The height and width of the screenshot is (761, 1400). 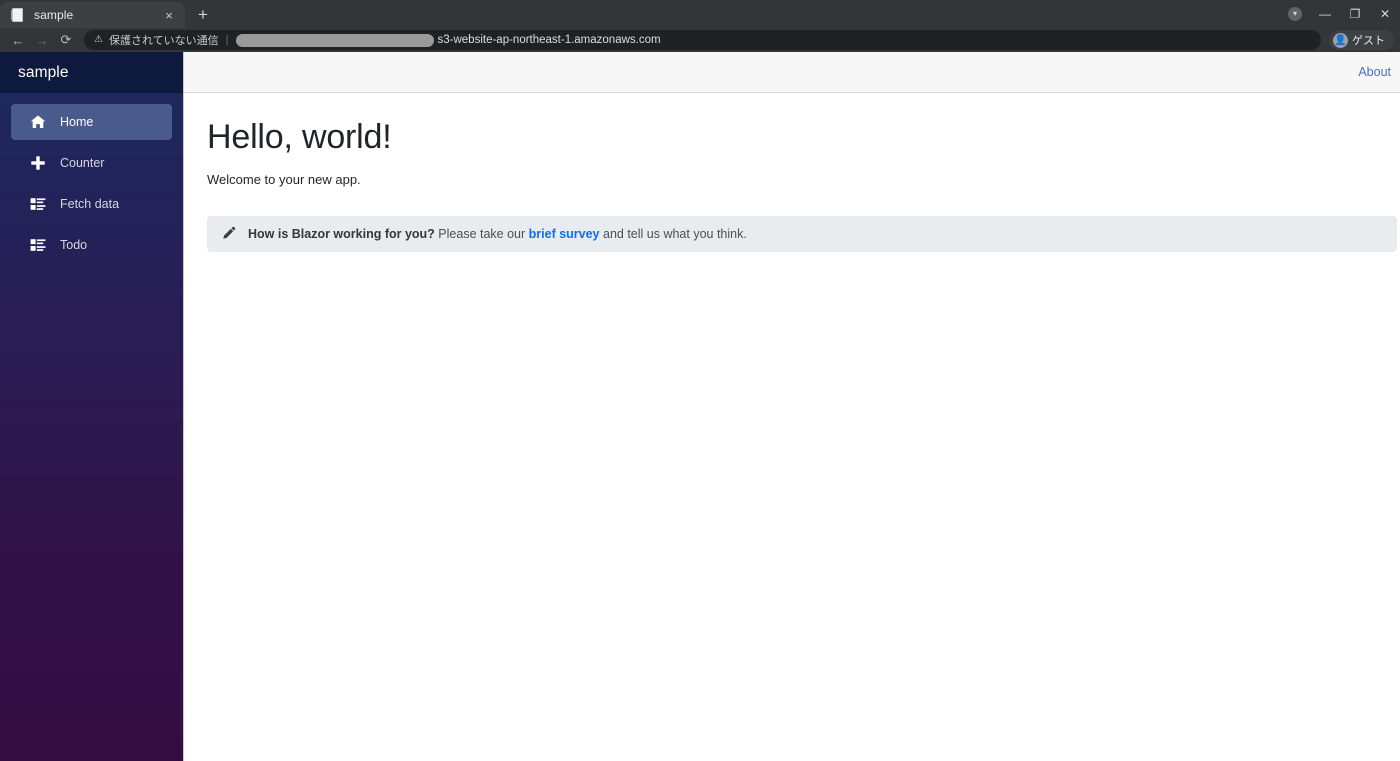 I want to click on sidebar-item-todo: Todo, so click(x=91, y=245).